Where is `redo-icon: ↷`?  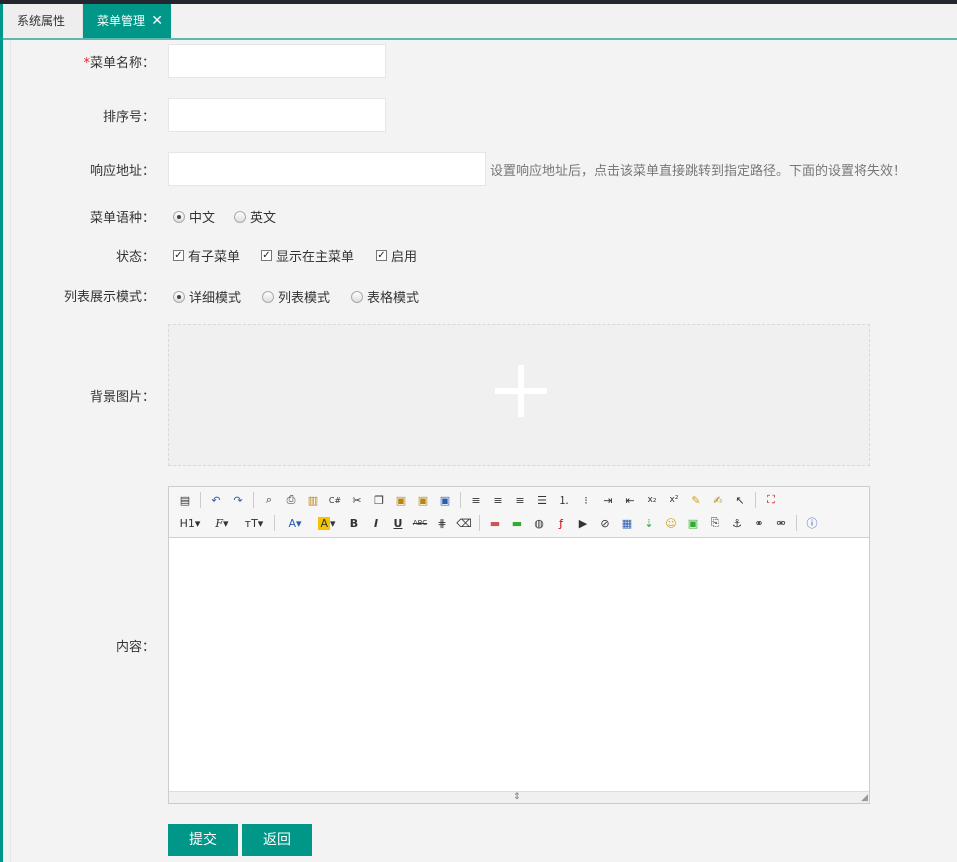 redo-icon: ↷ is located at coordinates (238, 500).